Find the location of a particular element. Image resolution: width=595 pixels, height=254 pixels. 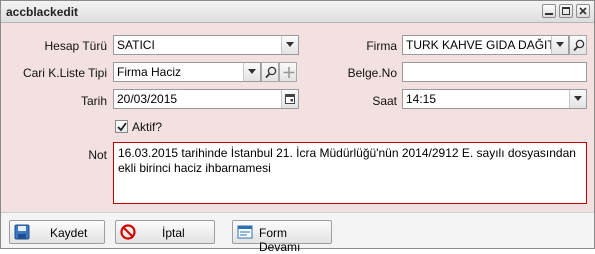

firma-dropdown-button is located at coordinates (559, 45).